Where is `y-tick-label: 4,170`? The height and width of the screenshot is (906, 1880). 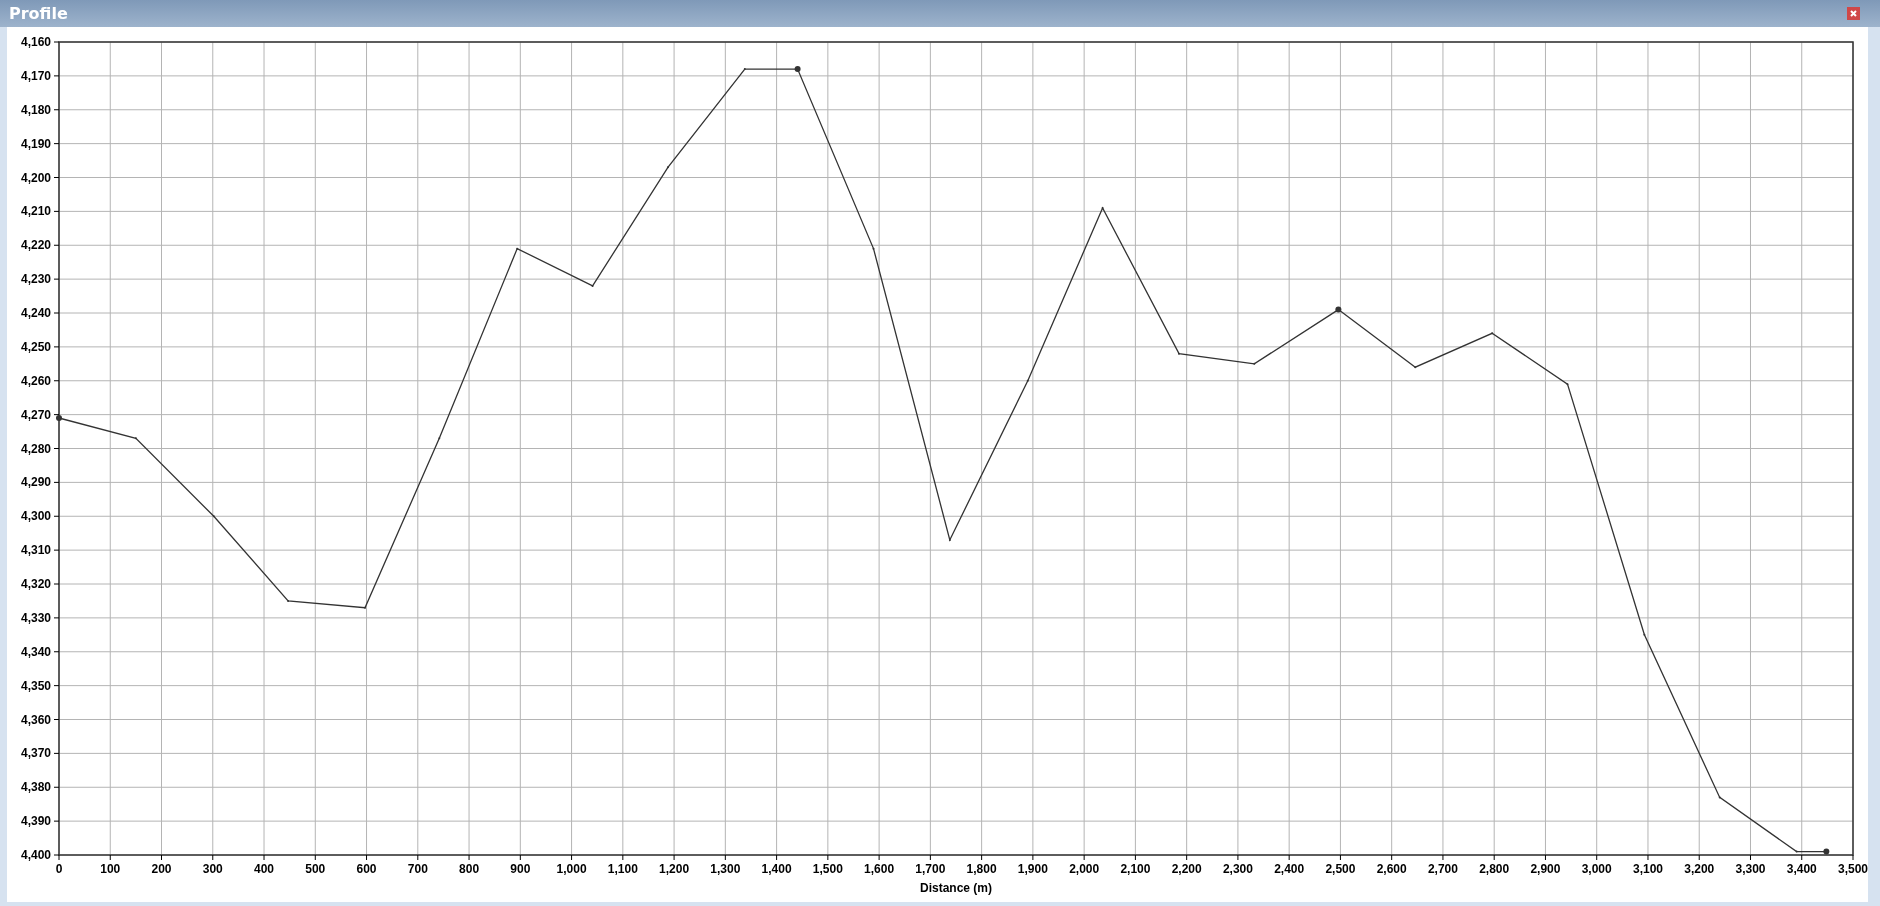
y-tick-label: 4,170 is located at coordinates (35, 75).